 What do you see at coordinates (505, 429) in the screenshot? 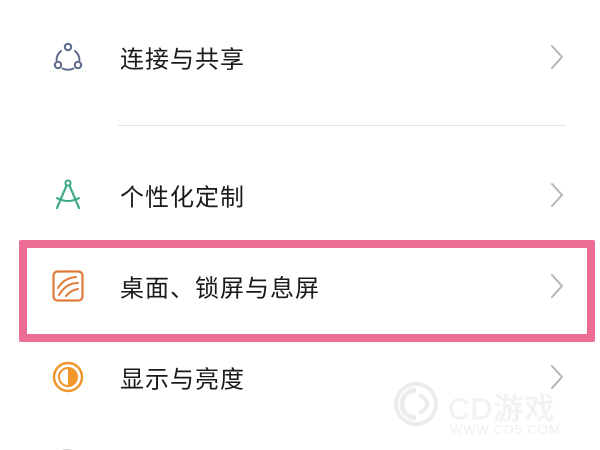
I see `watermark-url: WWW.CD5.COM` at bounding box center [505, 429].